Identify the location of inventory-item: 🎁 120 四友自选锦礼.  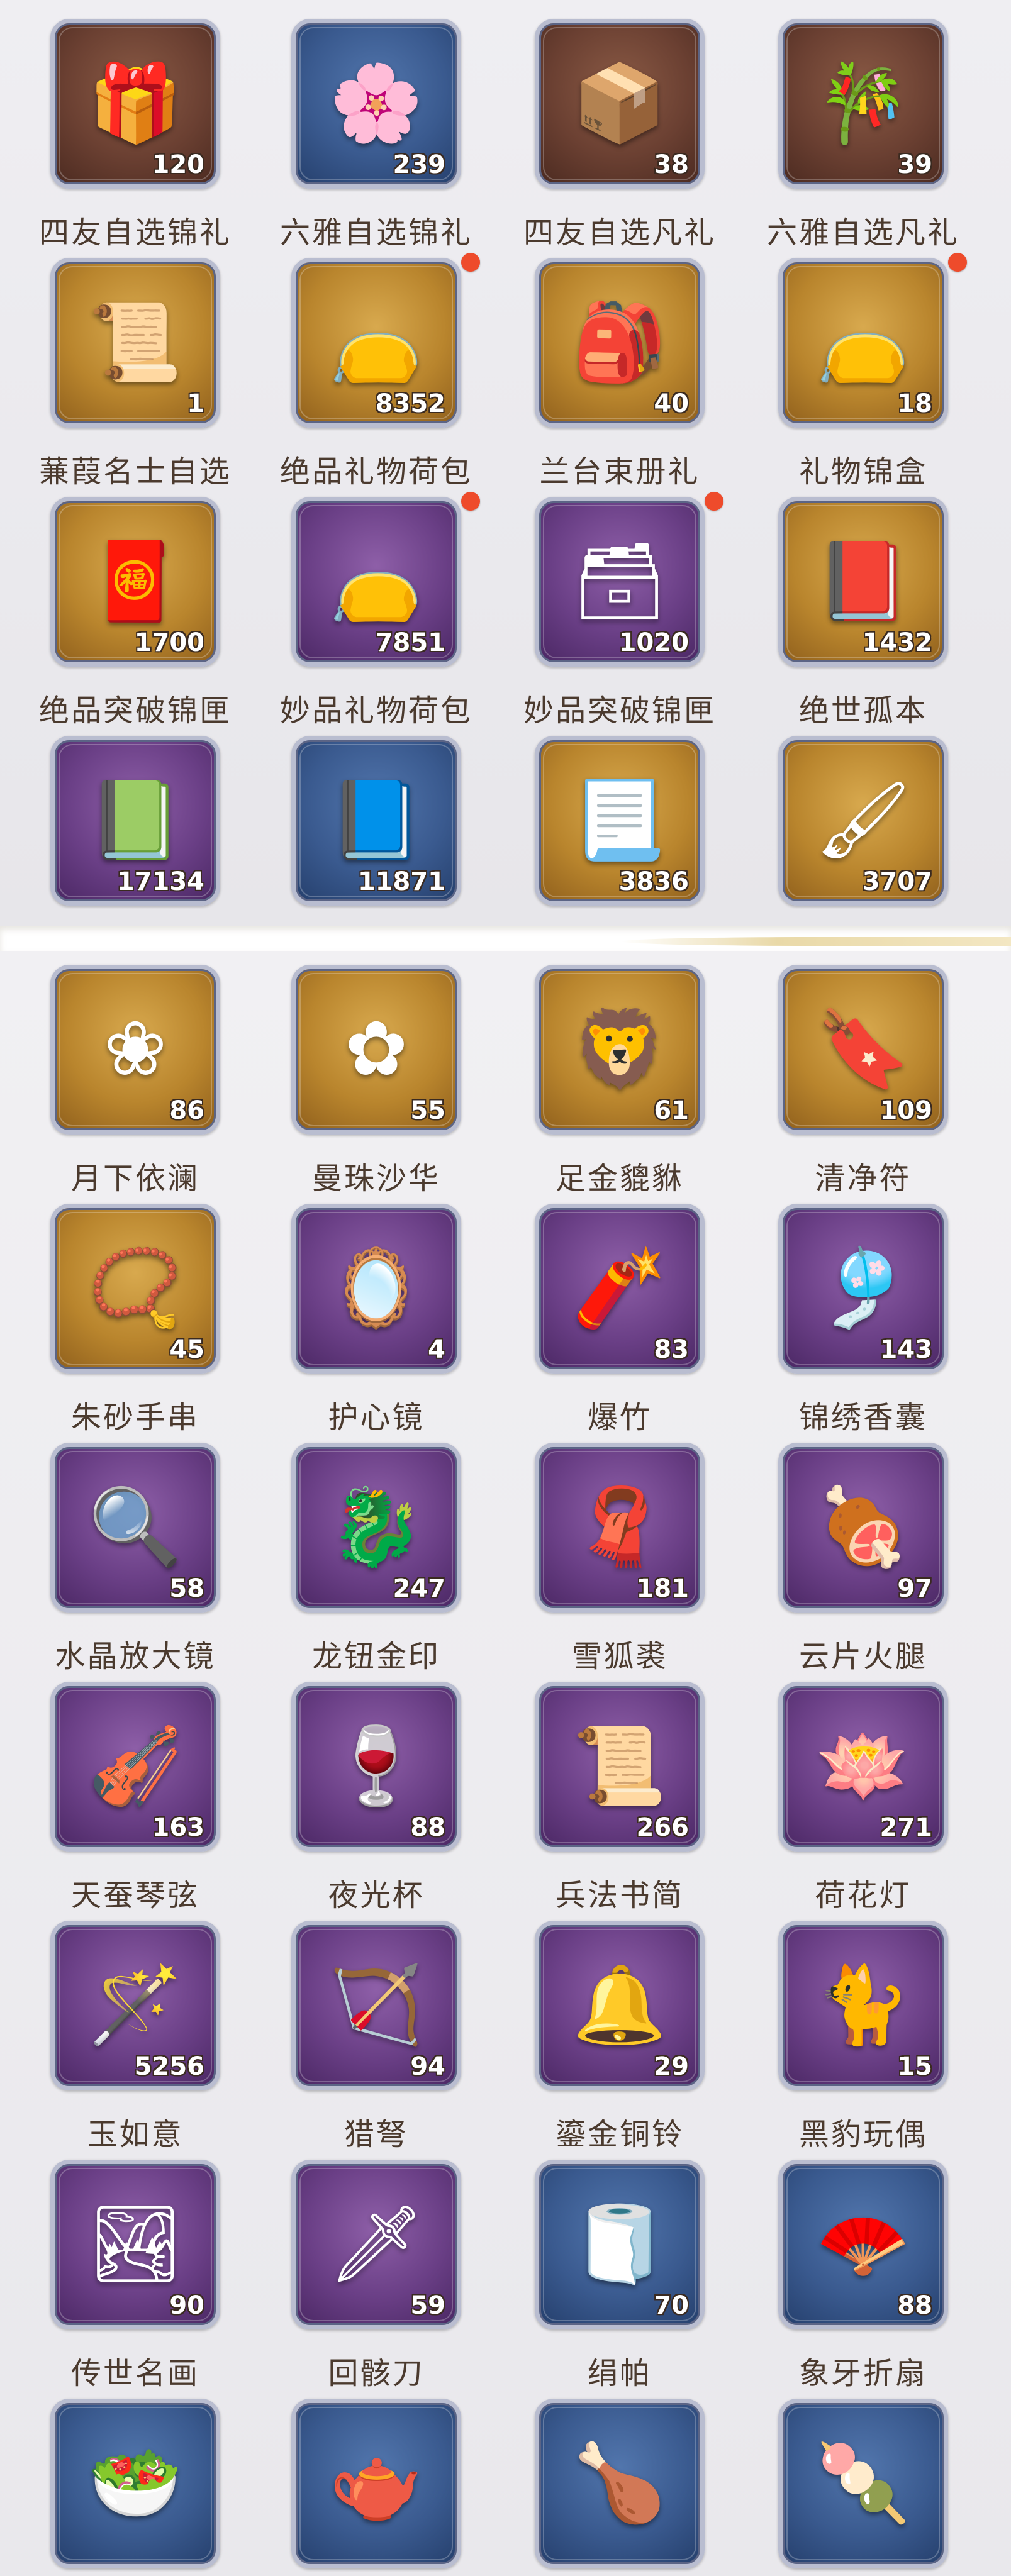
(115, 135).